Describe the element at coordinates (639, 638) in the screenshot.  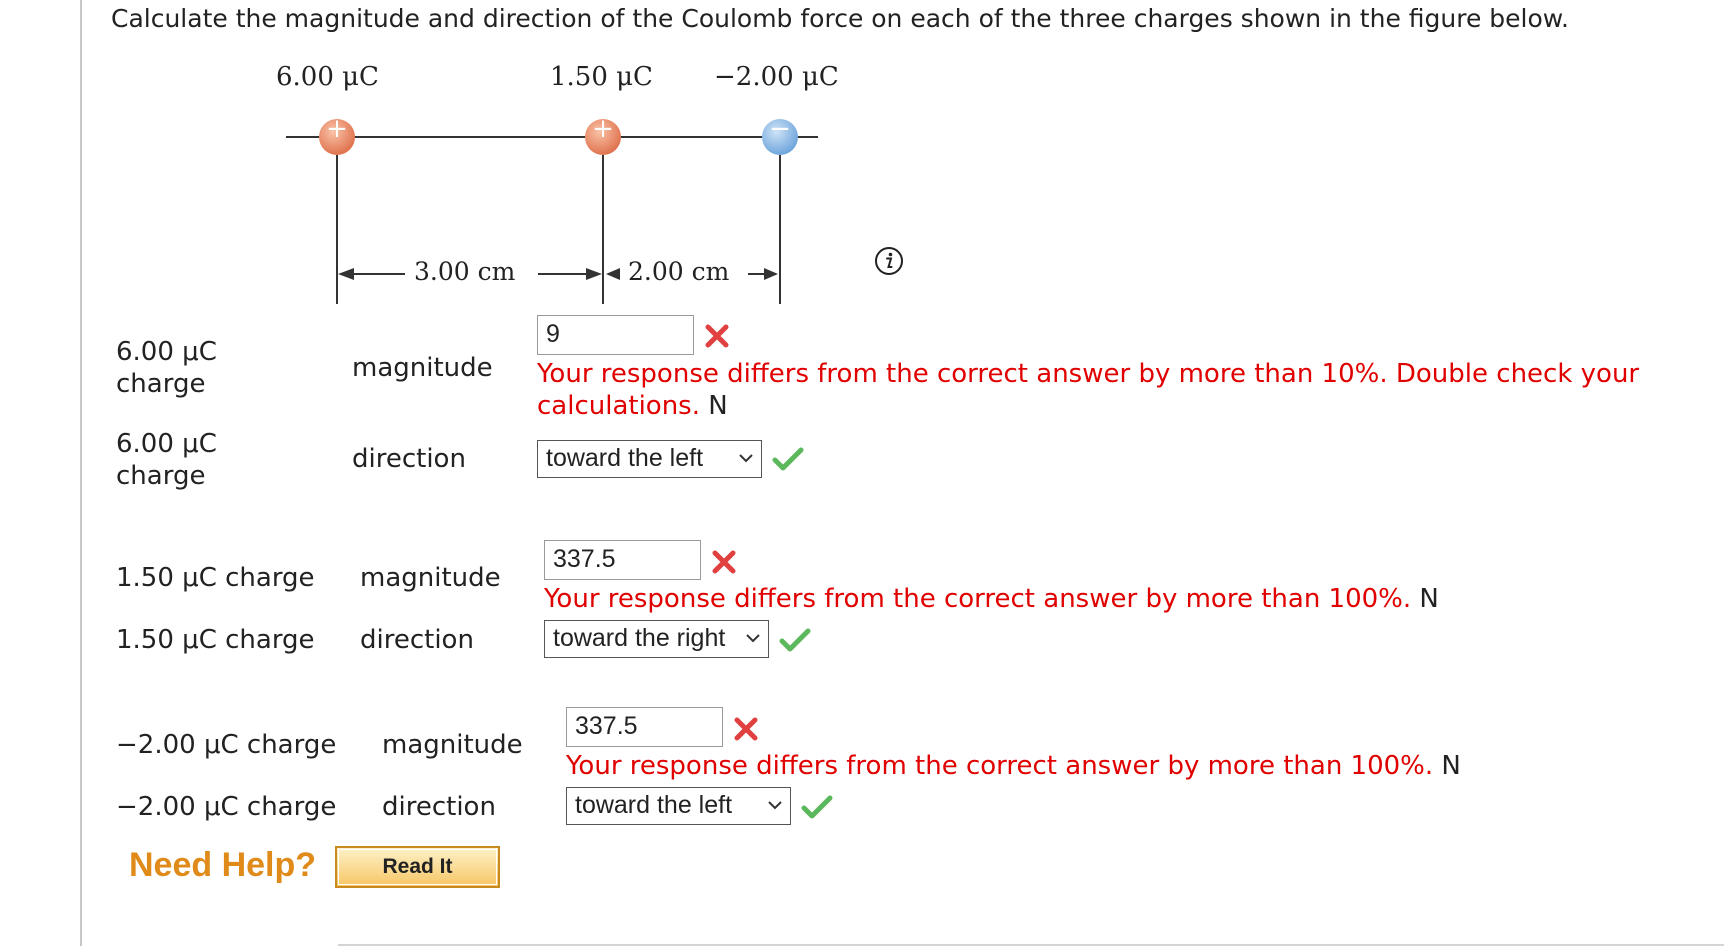
I see `selected-value: toward the right` at that location.